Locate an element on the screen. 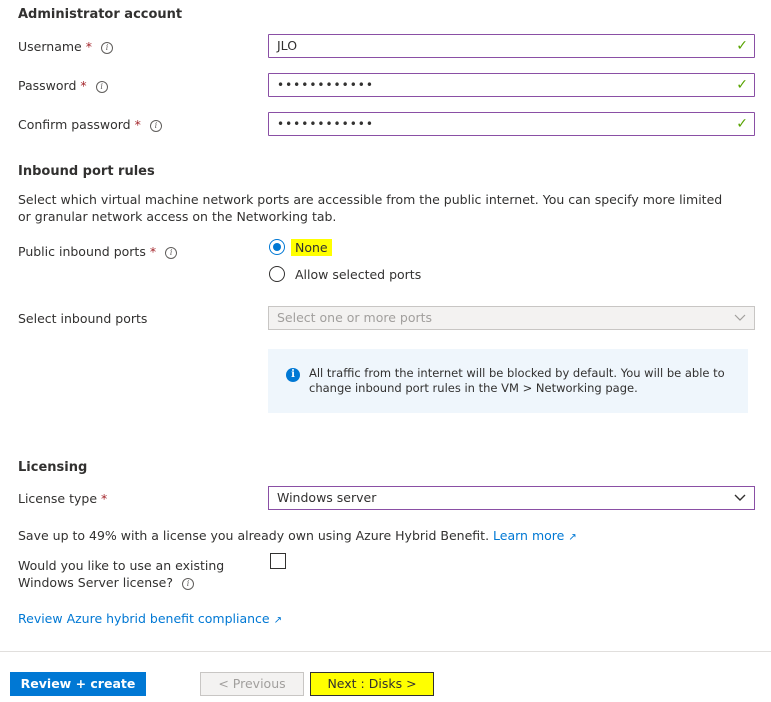  password-label-text: Password is located at coordinates (47, 85).